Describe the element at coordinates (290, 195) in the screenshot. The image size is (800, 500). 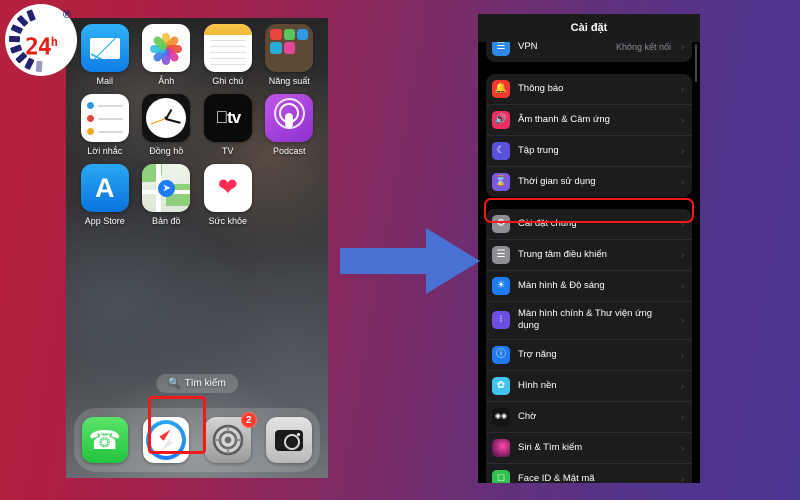
I see `app-empty-slot` at that location.